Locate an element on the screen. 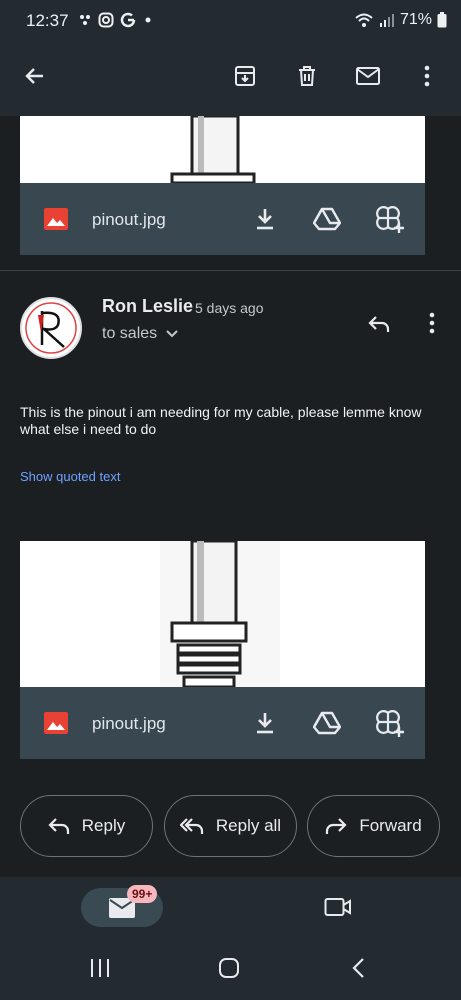 The width and height of the screenshot is (461, 1000). reply-icon-button is located at coordinates (379, 324).